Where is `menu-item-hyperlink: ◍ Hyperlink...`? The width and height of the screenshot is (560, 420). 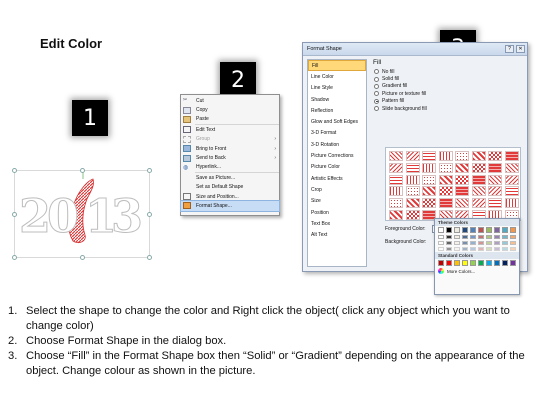
menu-item-hyperlink: ◍ Hyperlink... is located at coordinates (230, 167).